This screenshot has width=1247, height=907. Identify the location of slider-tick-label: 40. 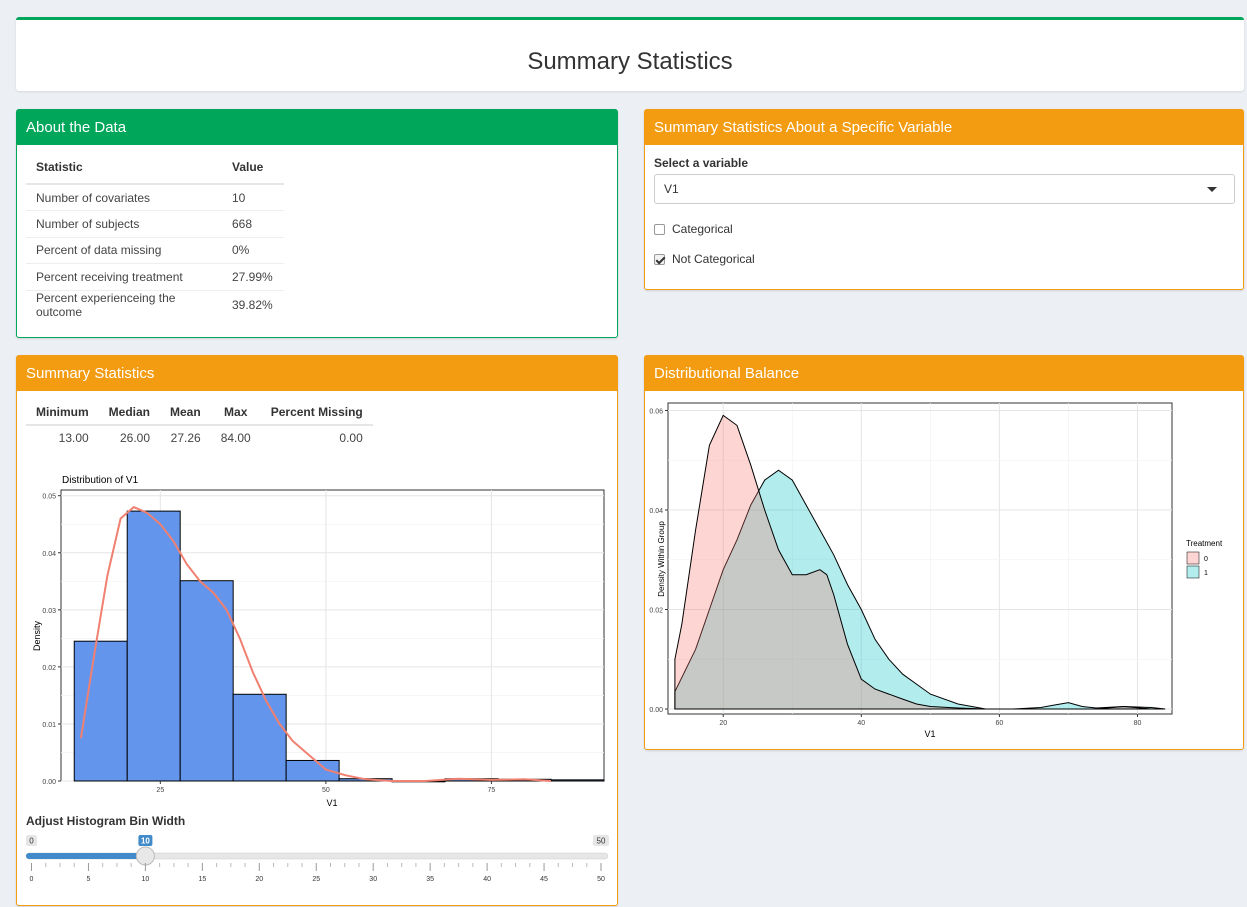
(487, 879).